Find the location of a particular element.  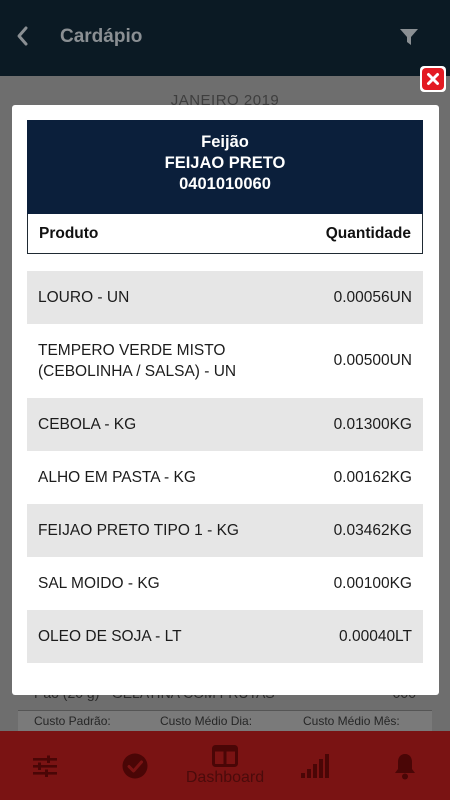

row-product: LOURO - UN is located at coordinates (84, 297).